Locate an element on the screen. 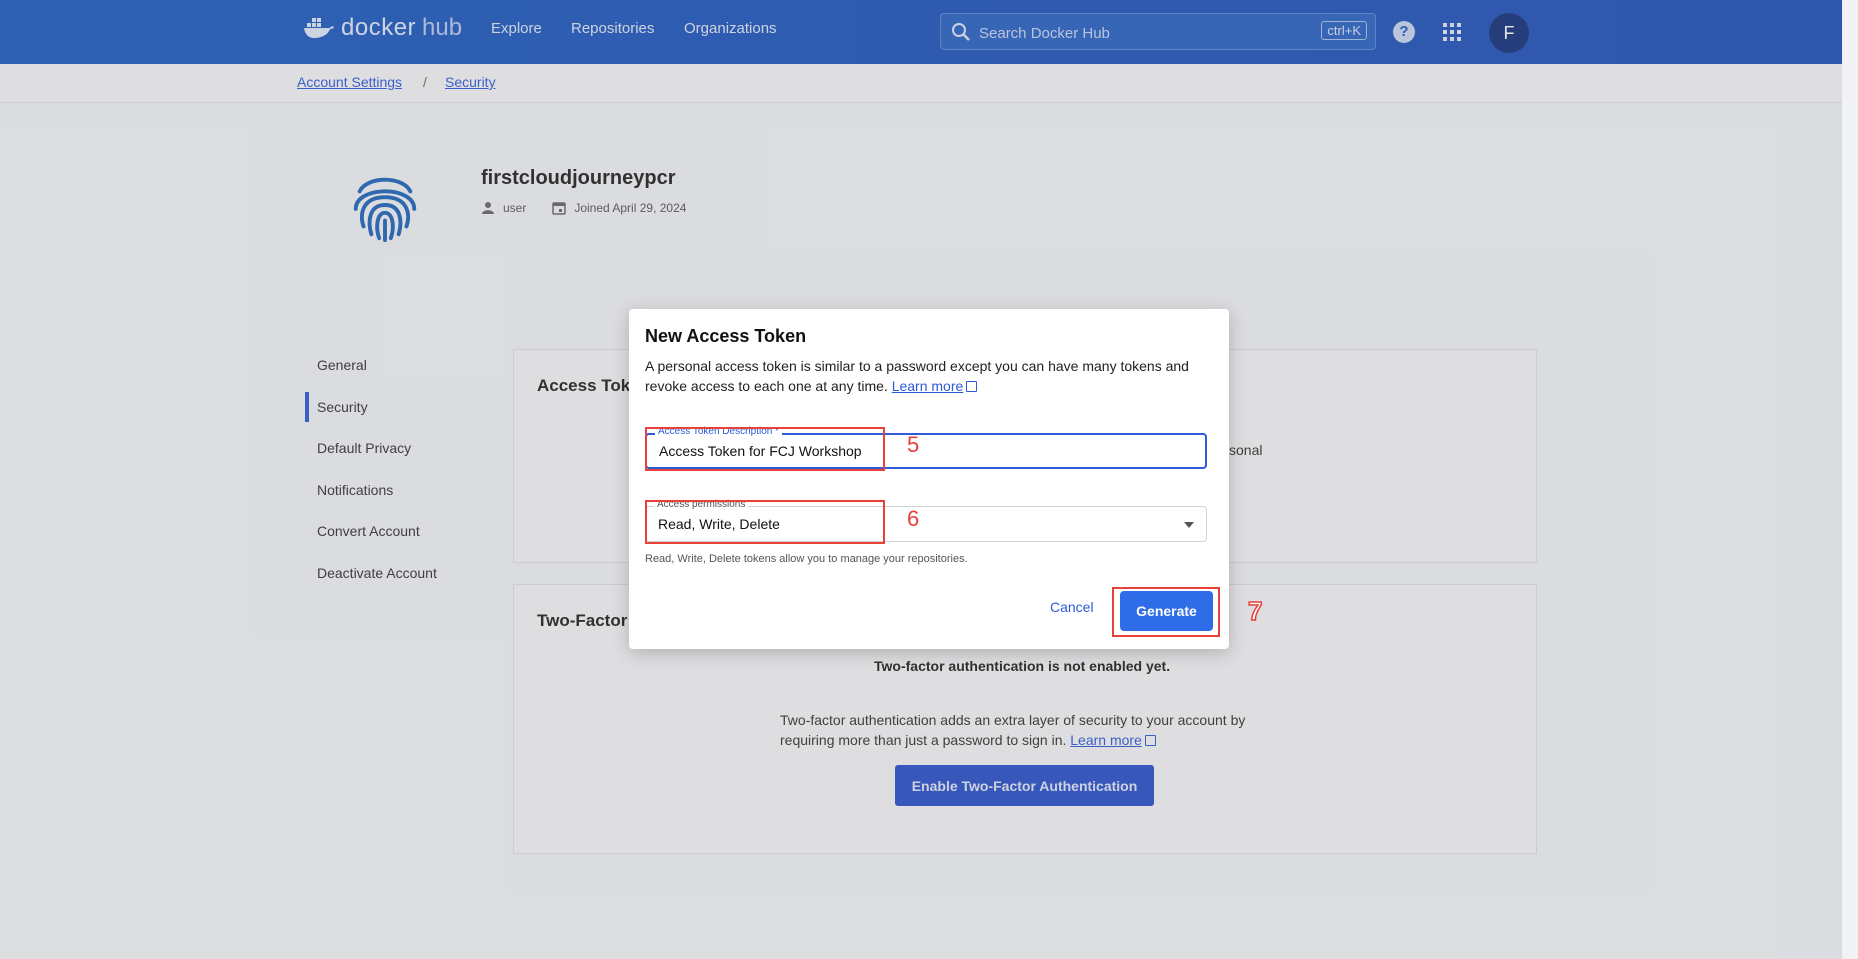  cancel-button: Cancel is located at coordinates (1072, 607).